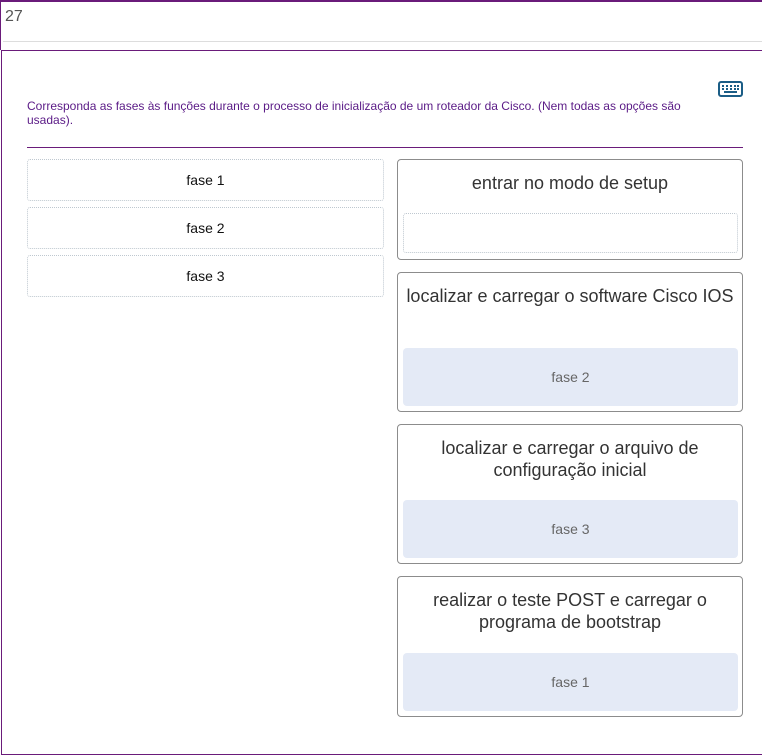 The image size is (762, 755). I want to click on target-label: entrar no modo de setup, so click(570, 183).